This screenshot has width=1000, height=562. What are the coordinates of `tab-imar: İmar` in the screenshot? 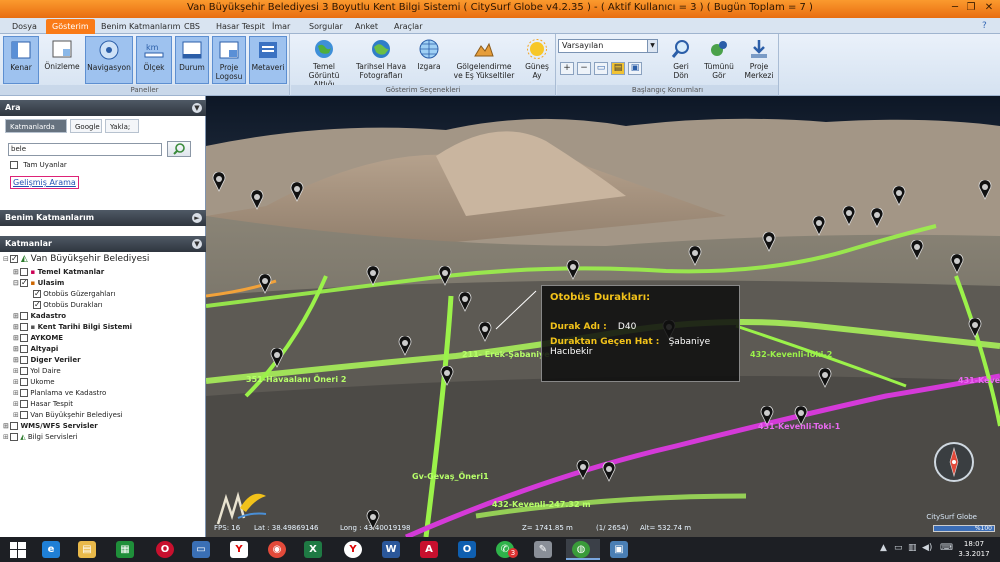 It's located at (281, 26).